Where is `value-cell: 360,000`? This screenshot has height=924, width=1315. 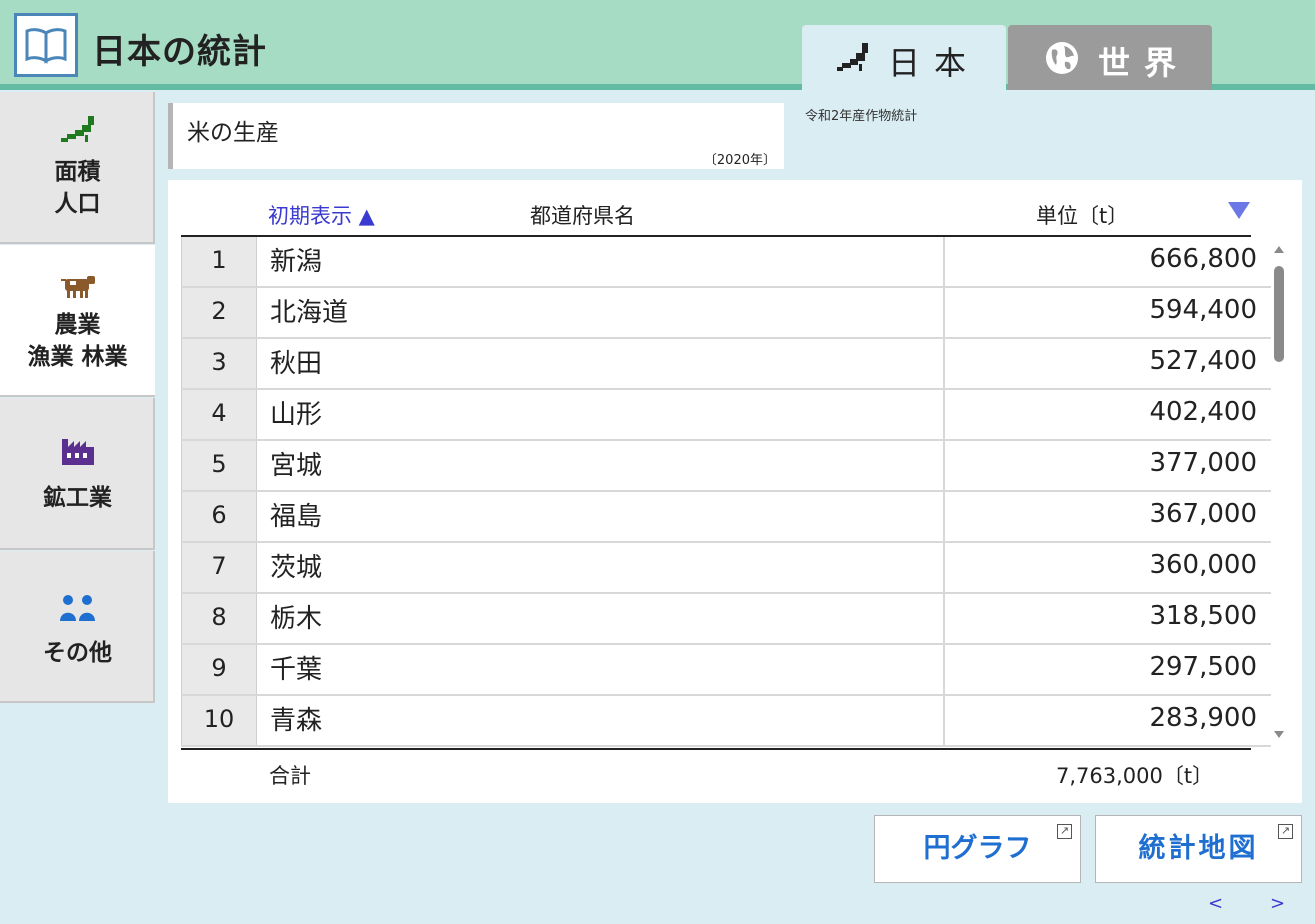 value-cell: 360,000 is located at coordinates (1100, 567).